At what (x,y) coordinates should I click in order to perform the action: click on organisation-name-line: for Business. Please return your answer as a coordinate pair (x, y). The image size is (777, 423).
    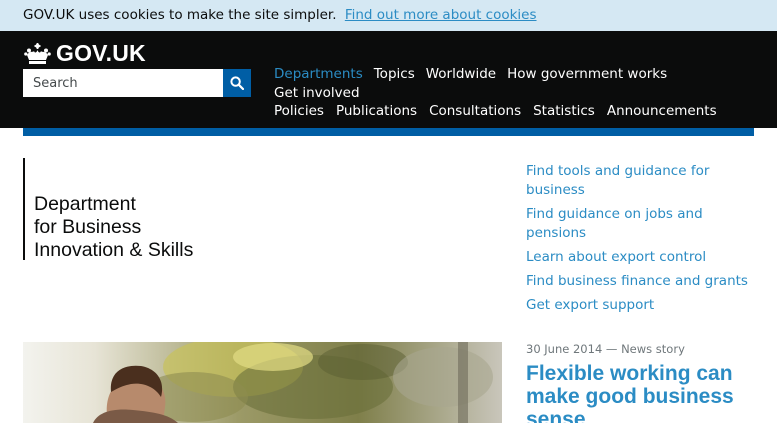
    Looking at the image, I should click on (88, 227).